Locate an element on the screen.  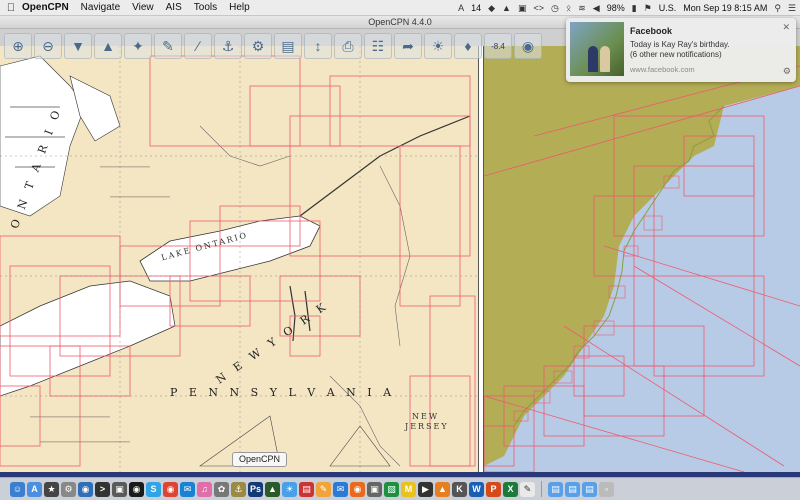
activity-icon: ▣ is located at coordinates (119, 489).